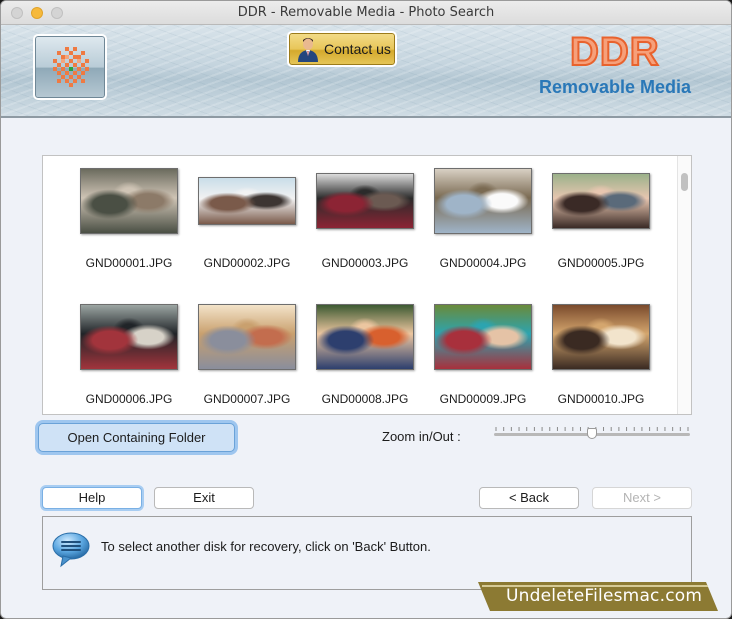 The height and width of the screenshot is (619, 732). Describe the element at coordinates (92, 498) in the screenshot. I see `help-button: Help` at that location.